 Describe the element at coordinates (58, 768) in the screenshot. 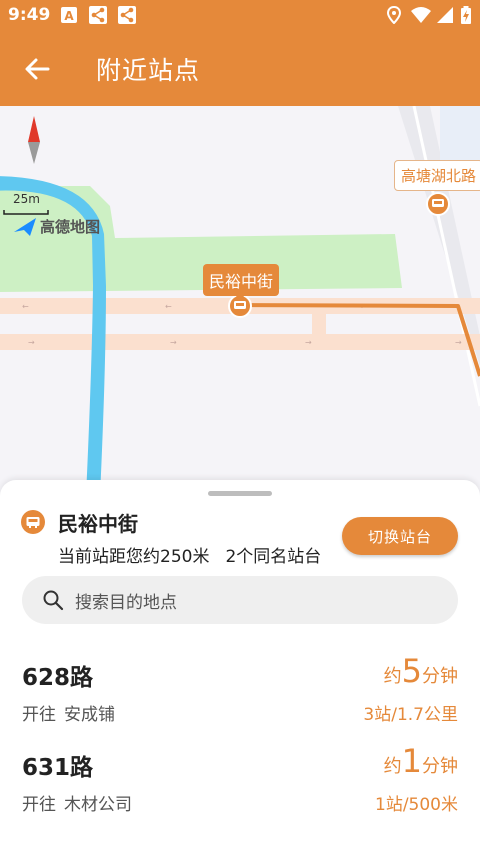

I see `route-number: 631路` at that location.